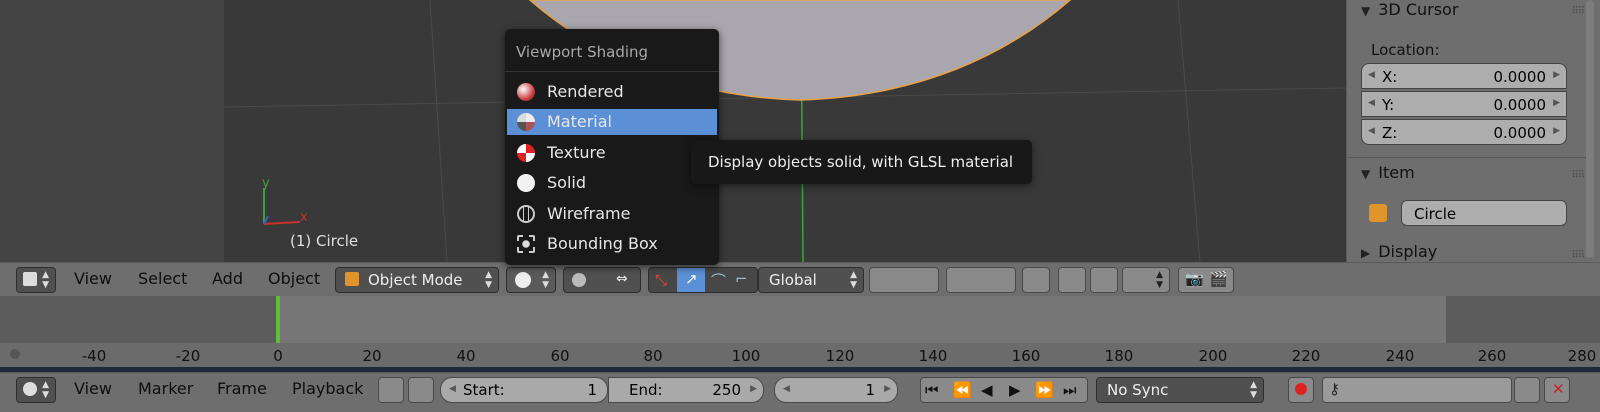  I want to click on current-frame-indicator, so click(278, 319).